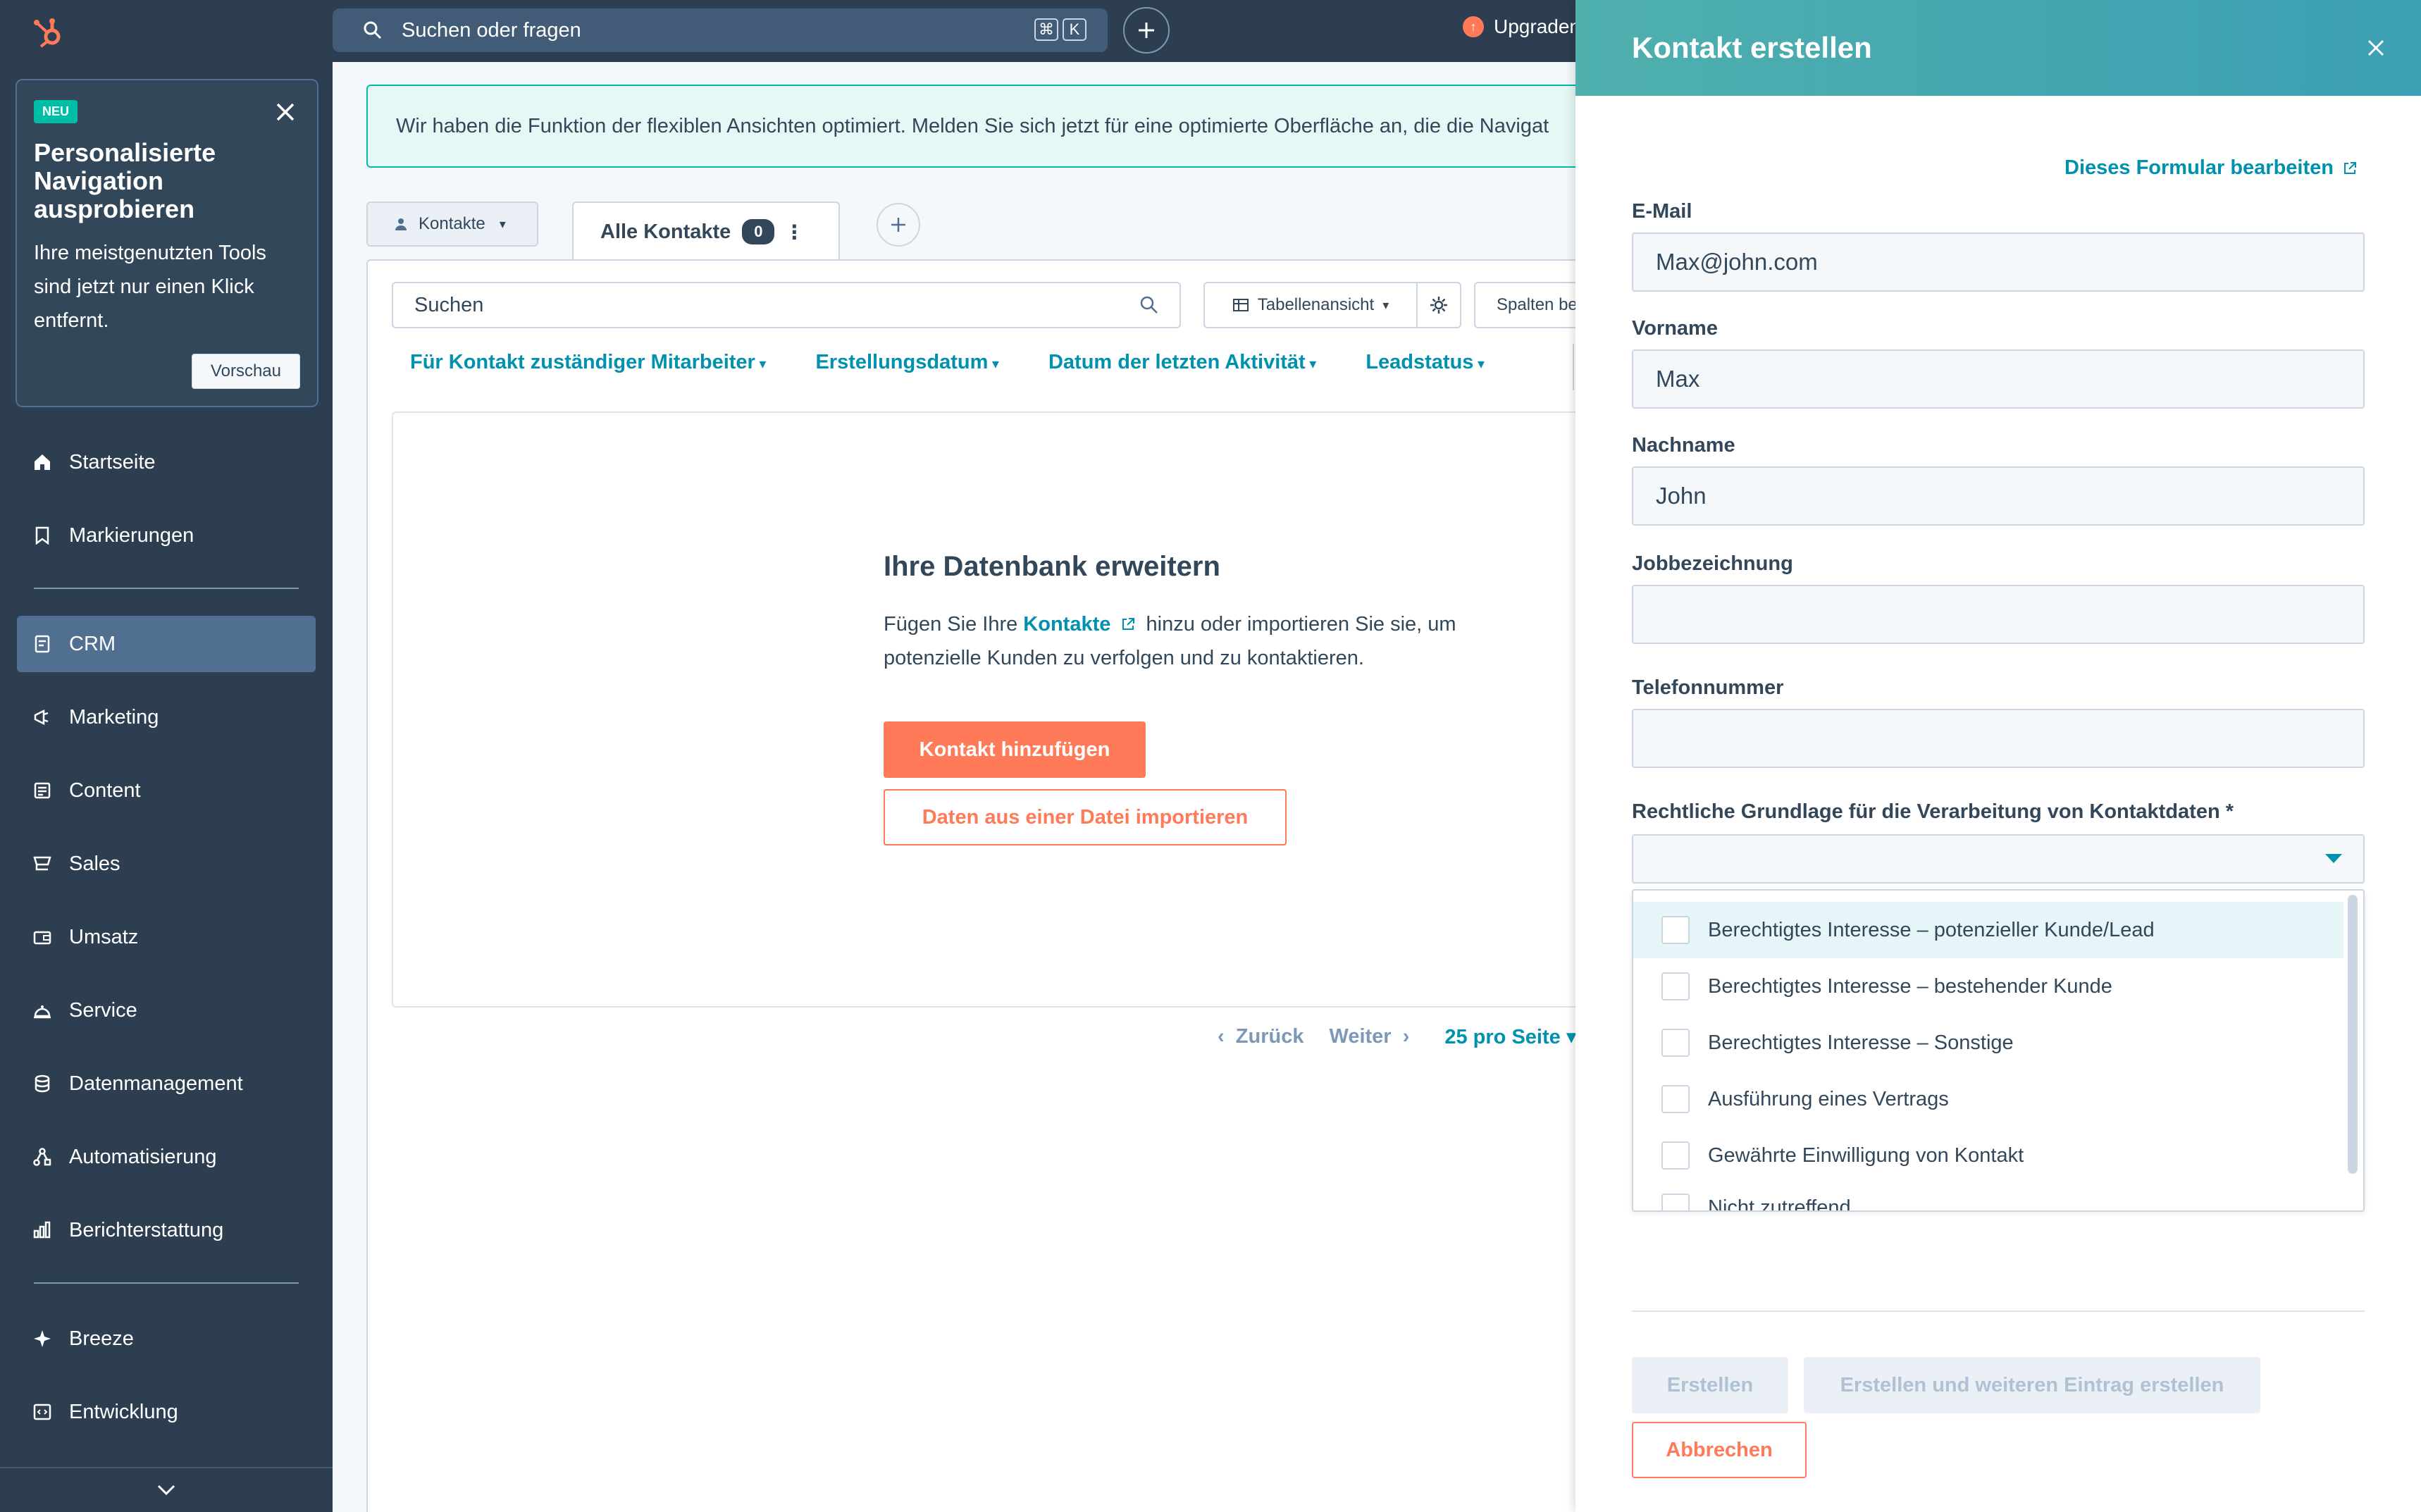 This screenshot has width=2421, height=1512. Describe the element at coordinates (92, 643) in the screenshot. I see `sidebar-item-label: CRM` at that location.